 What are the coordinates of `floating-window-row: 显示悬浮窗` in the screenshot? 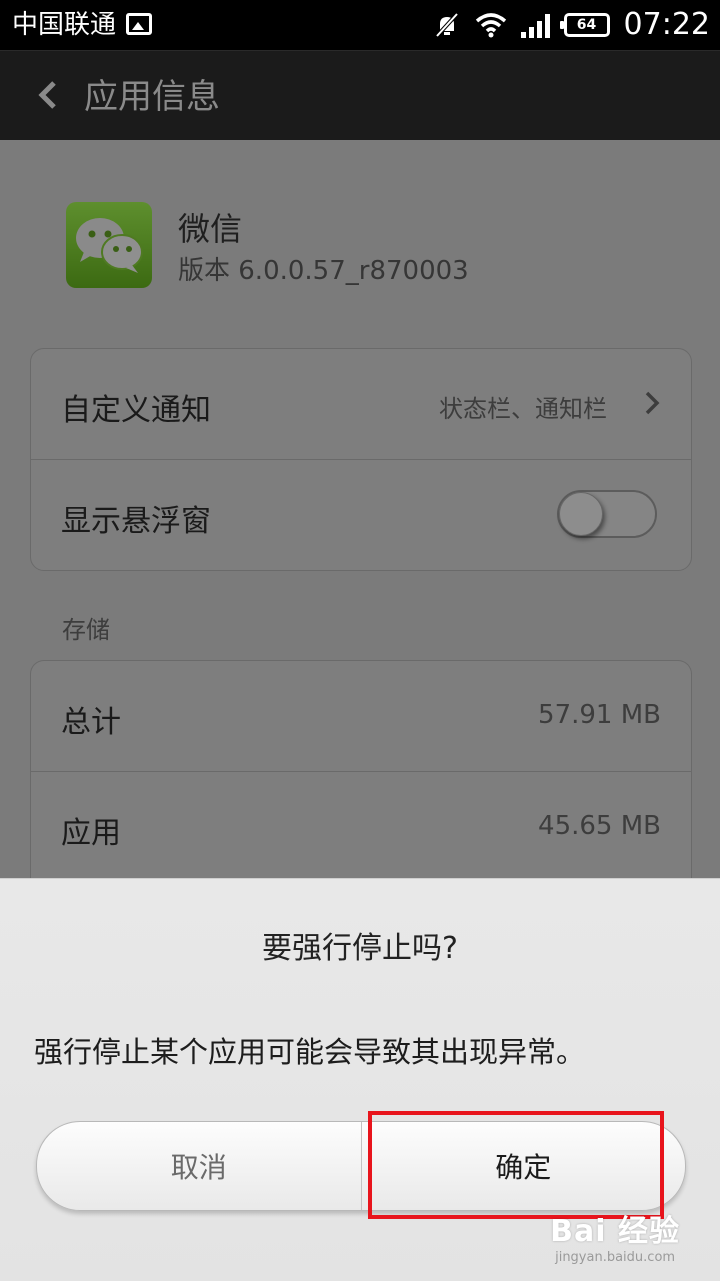 It's located at (361, 515).